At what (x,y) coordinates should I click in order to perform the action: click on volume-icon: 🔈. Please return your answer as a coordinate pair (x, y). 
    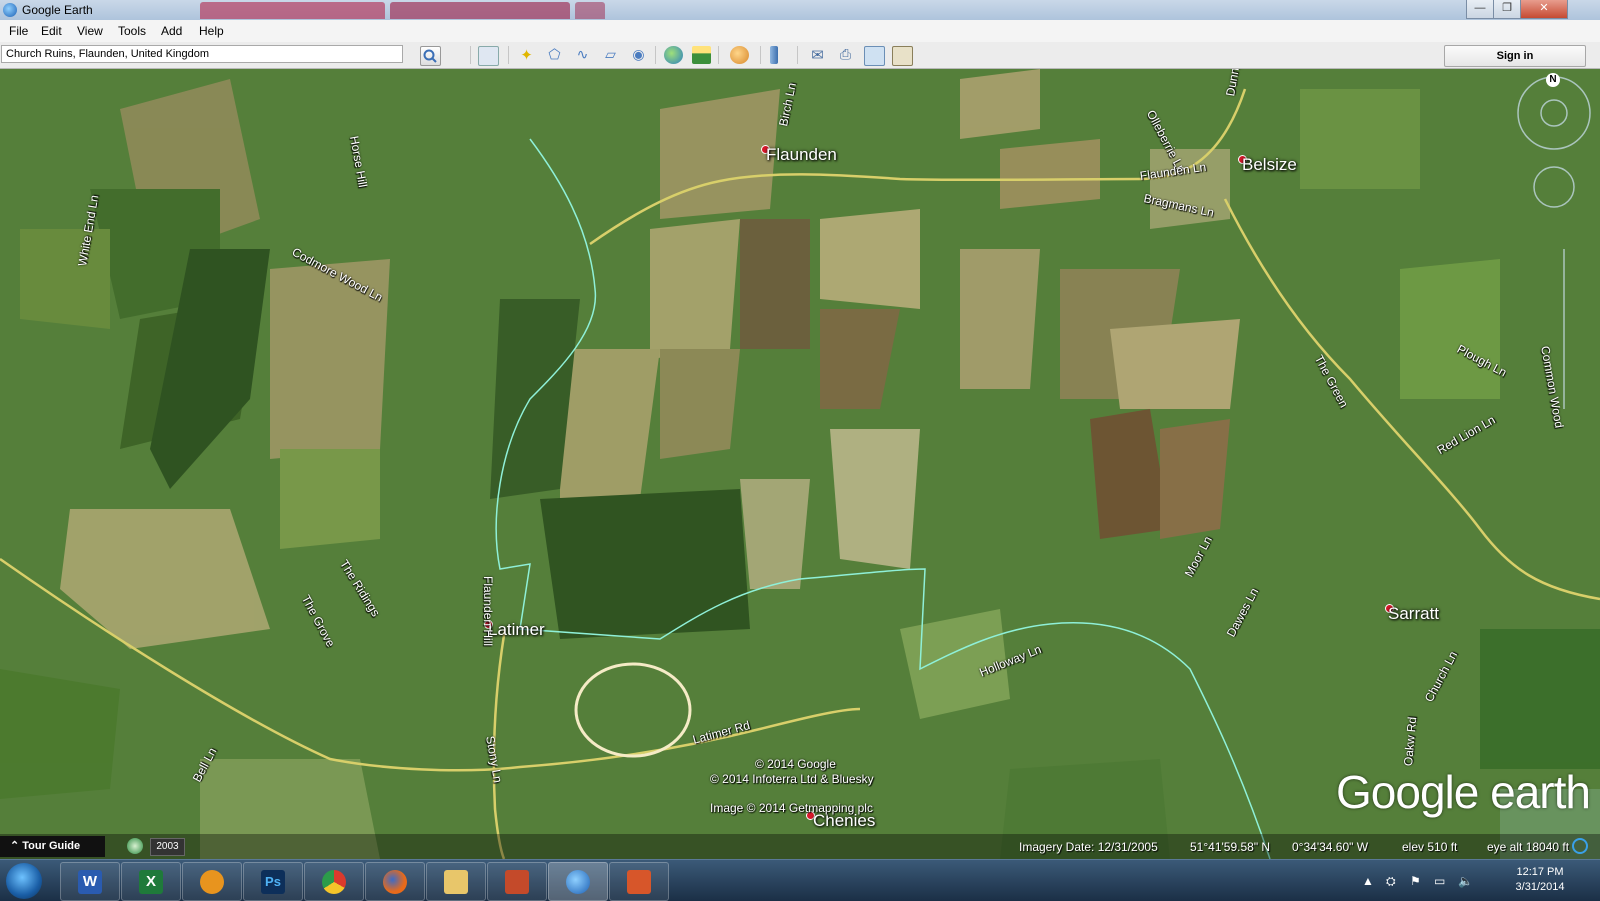
    Looking at the image, I should click on (1465, 881).